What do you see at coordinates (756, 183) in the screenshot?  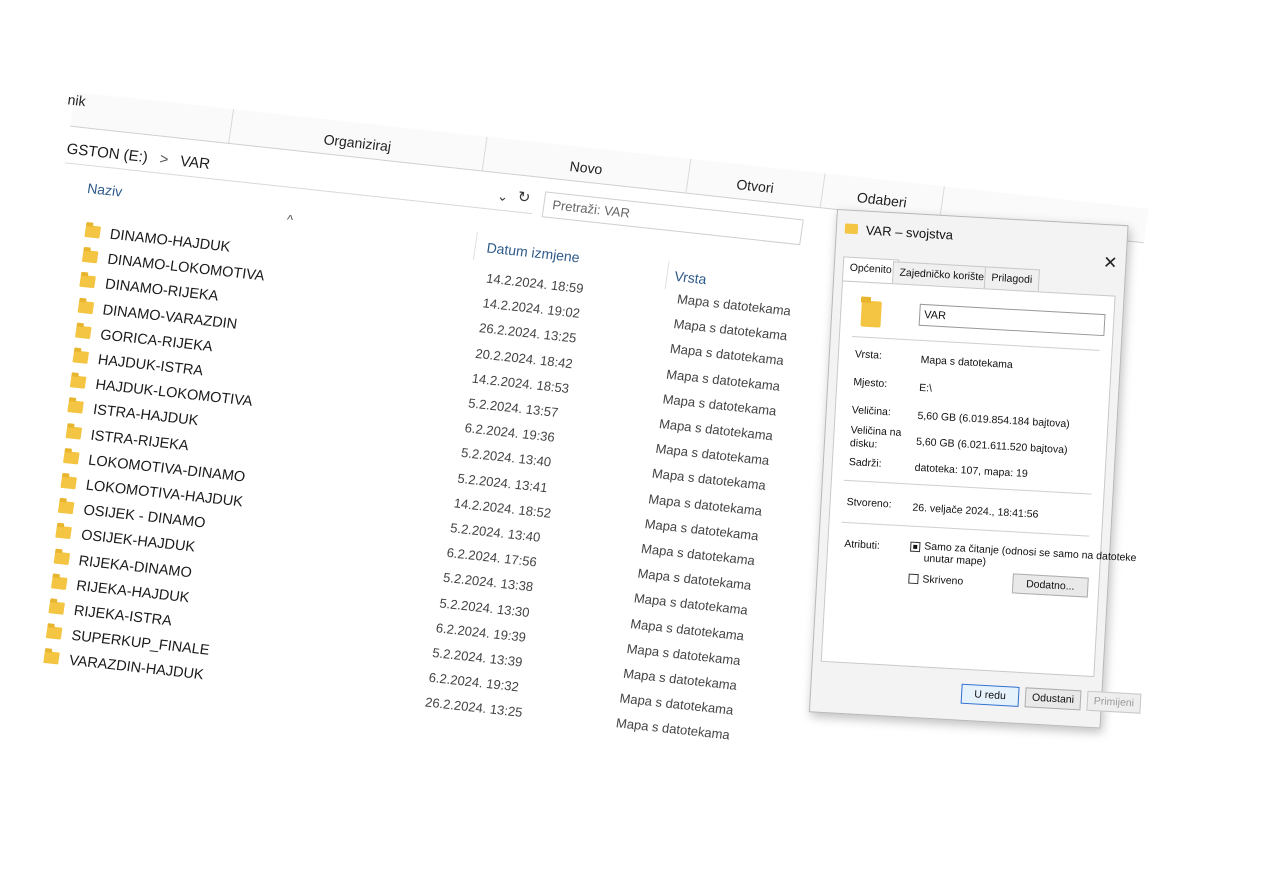 I see `ribbon-group-open: Otvori` at bounding box center [756, 183].